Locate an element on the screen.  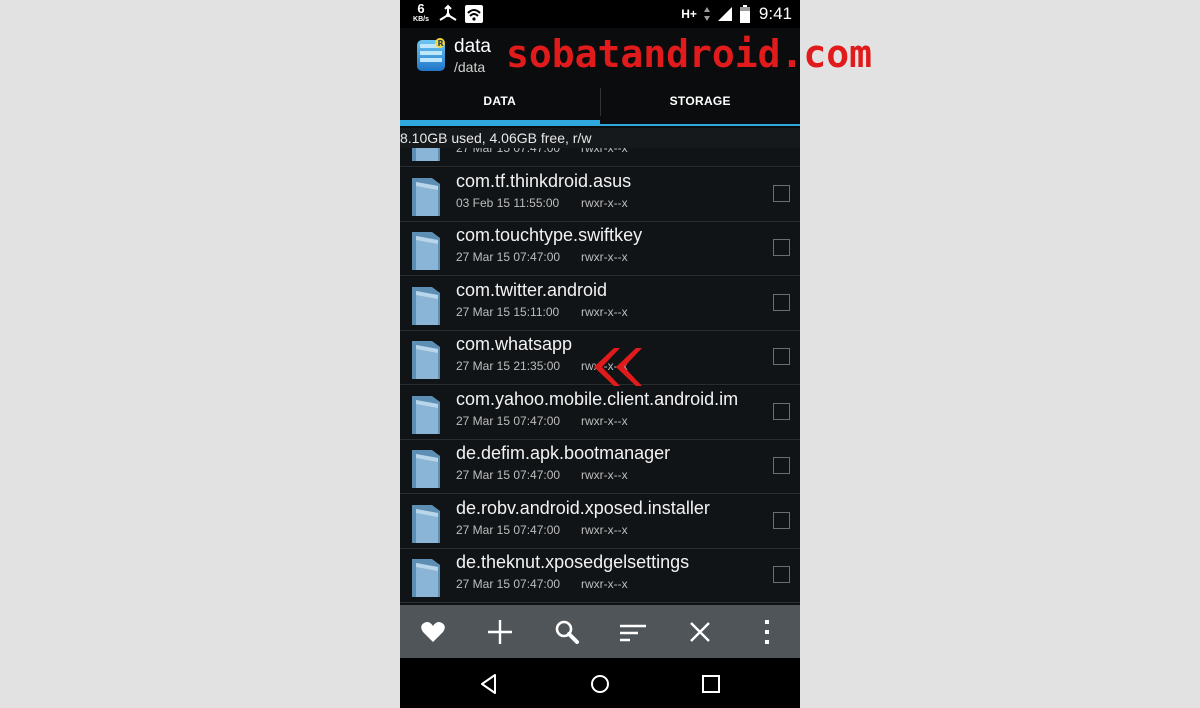
home-icon is located at coordinates (600, 684).